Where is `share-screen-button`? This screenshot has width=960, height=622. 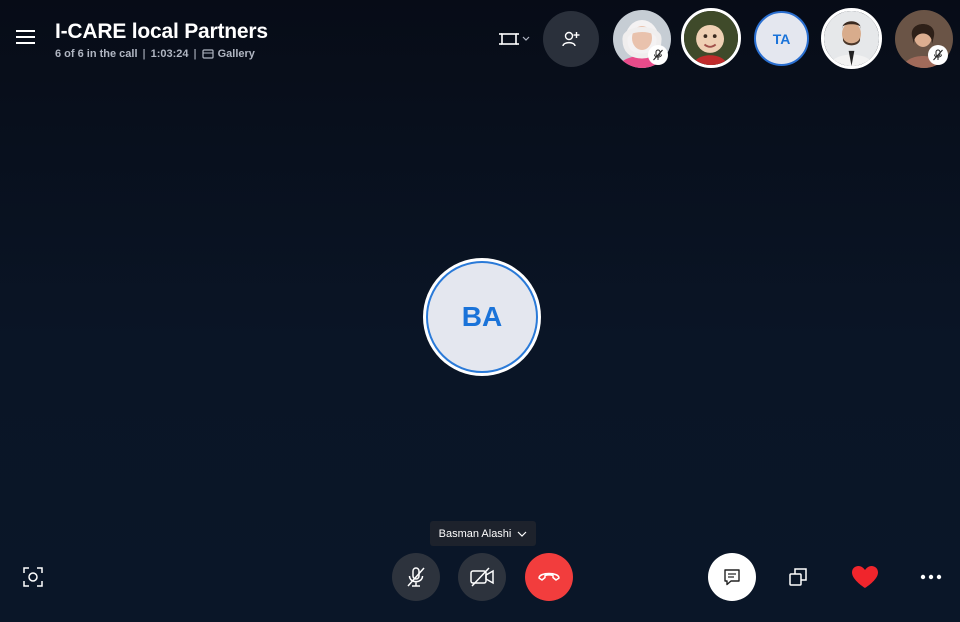
share-screen-button is located at coordinates (798, 577).